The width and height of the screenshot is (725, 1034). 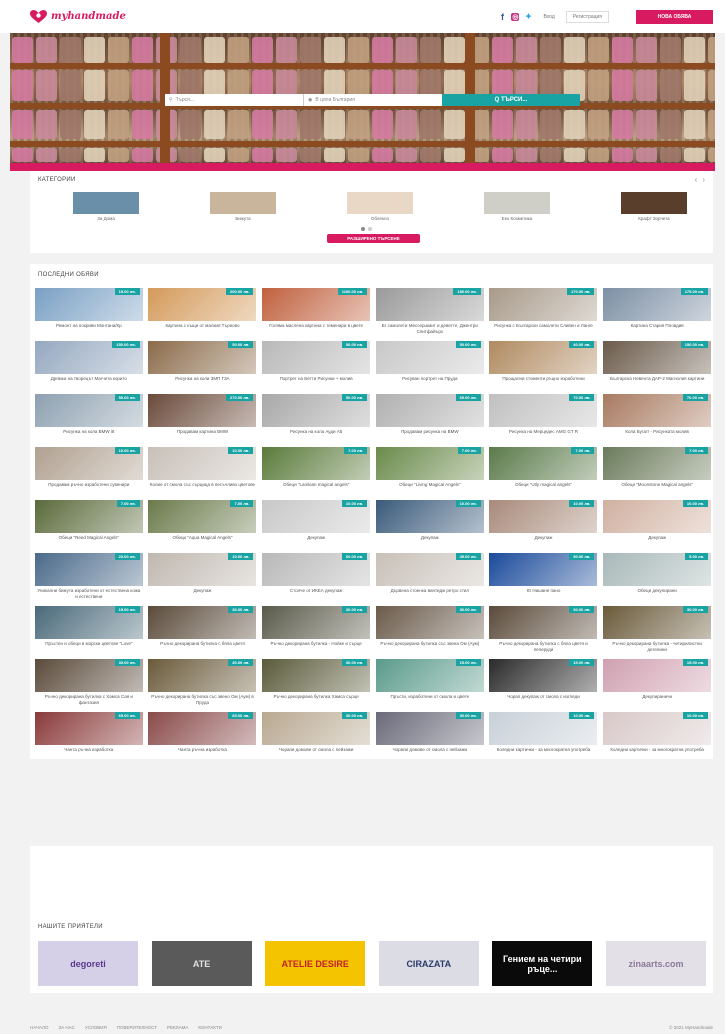 I want to click on chevron-right-icon: ›, so click(x=703, y=179).